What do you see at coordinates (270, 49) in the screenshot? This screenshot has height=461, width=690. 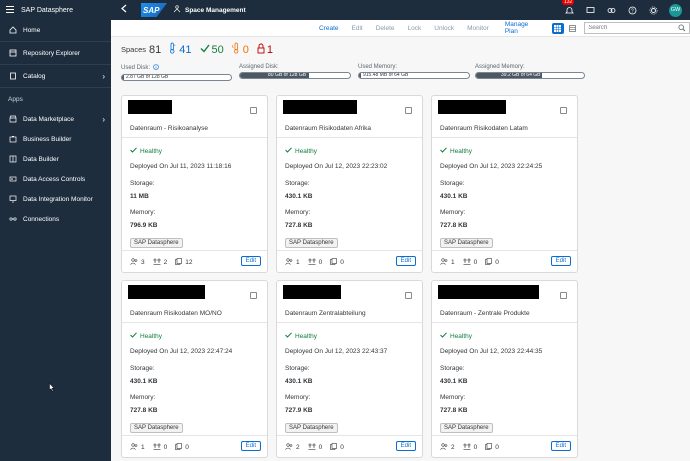 I see `locked-count: 1` at bounding box center [270, 49].